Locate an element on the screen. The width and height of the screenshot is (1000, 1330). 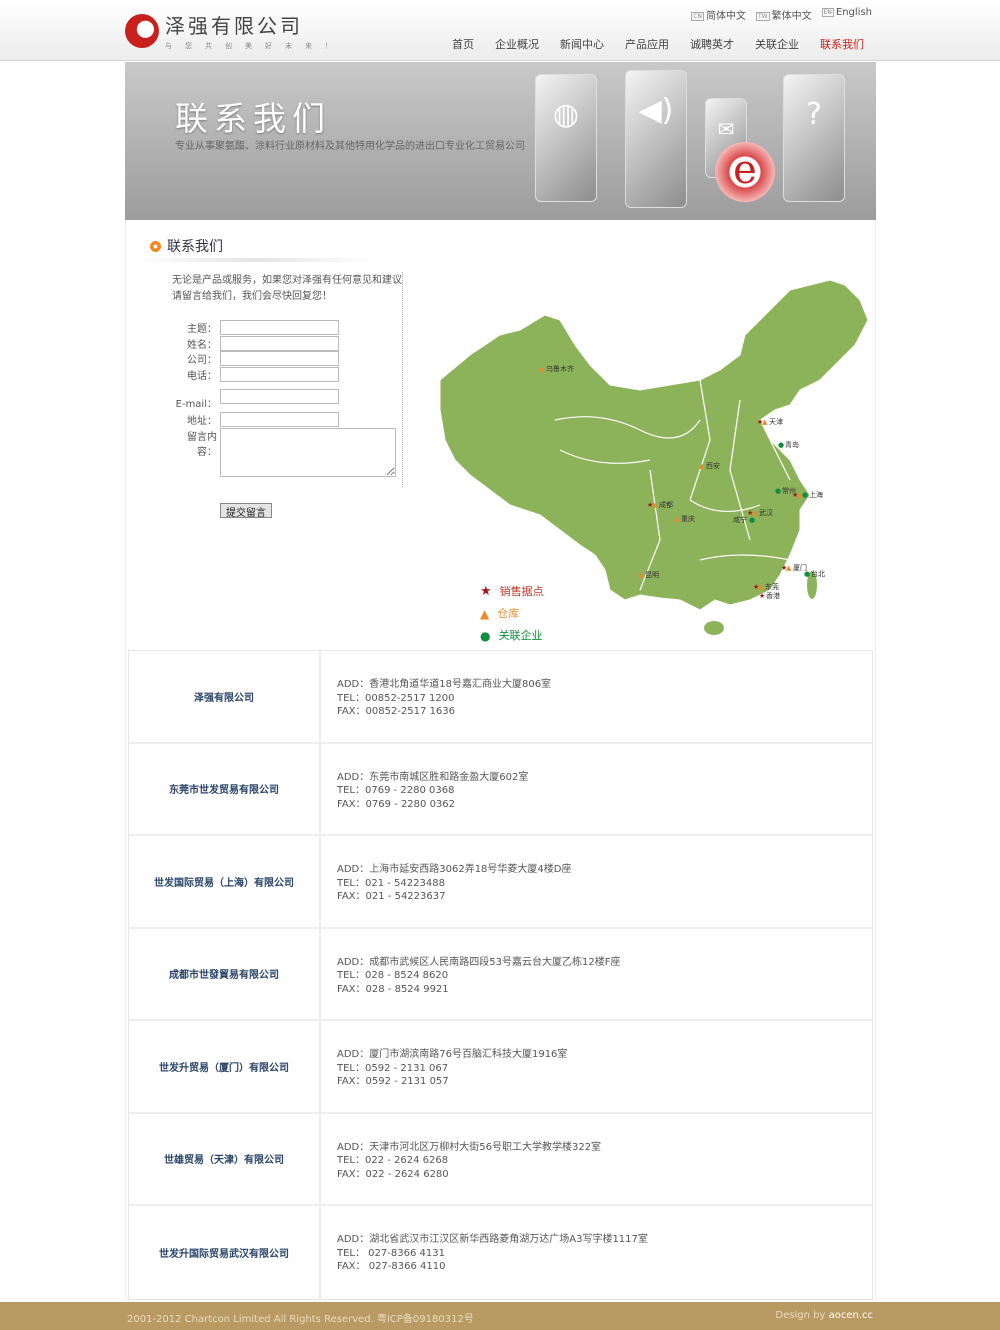
design-prefix: Design by is located at coordinates (802, 1315).